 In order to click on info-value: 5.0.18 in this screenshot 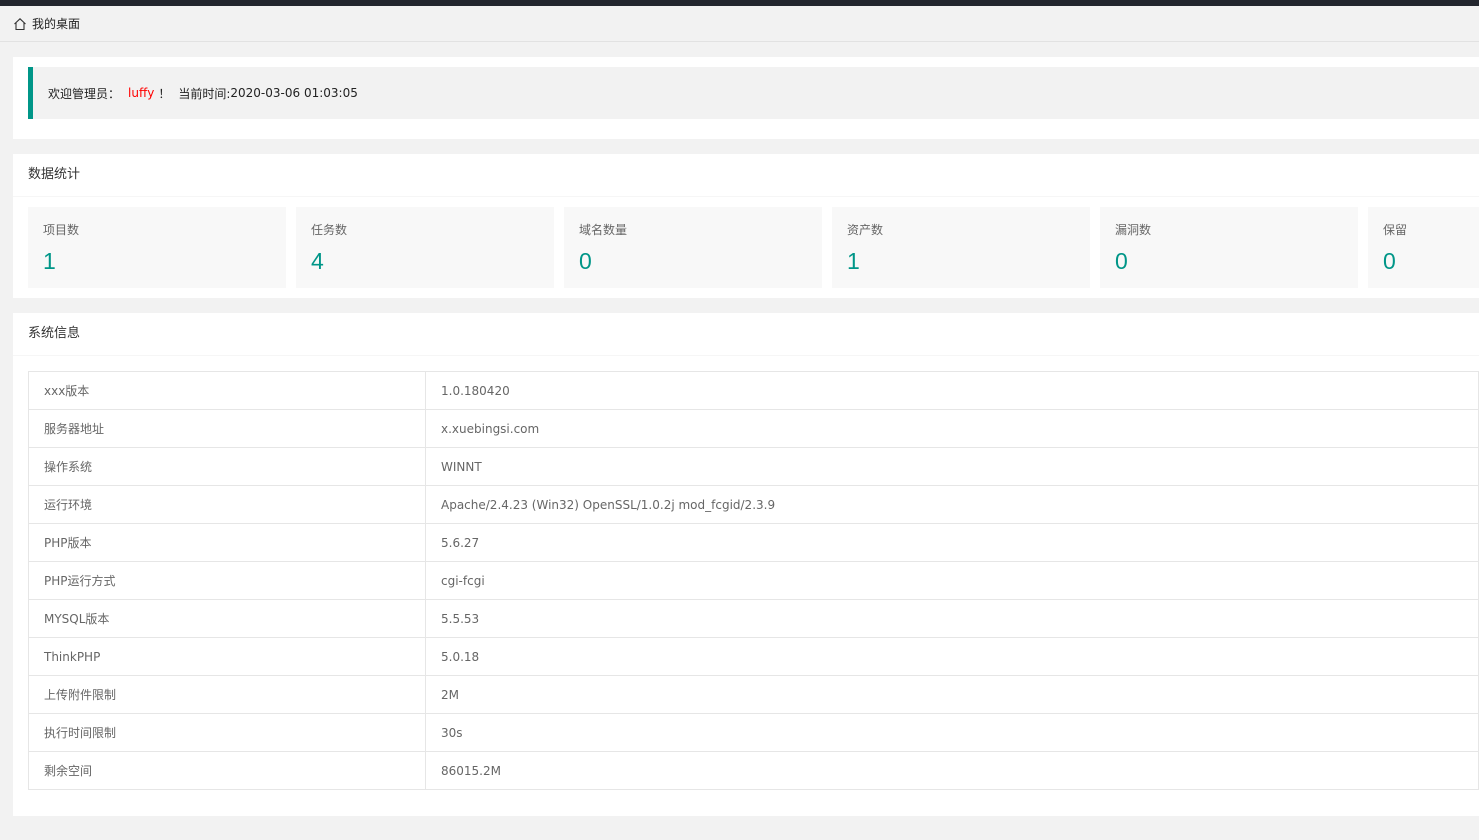, I will do `click(952, 656)`.